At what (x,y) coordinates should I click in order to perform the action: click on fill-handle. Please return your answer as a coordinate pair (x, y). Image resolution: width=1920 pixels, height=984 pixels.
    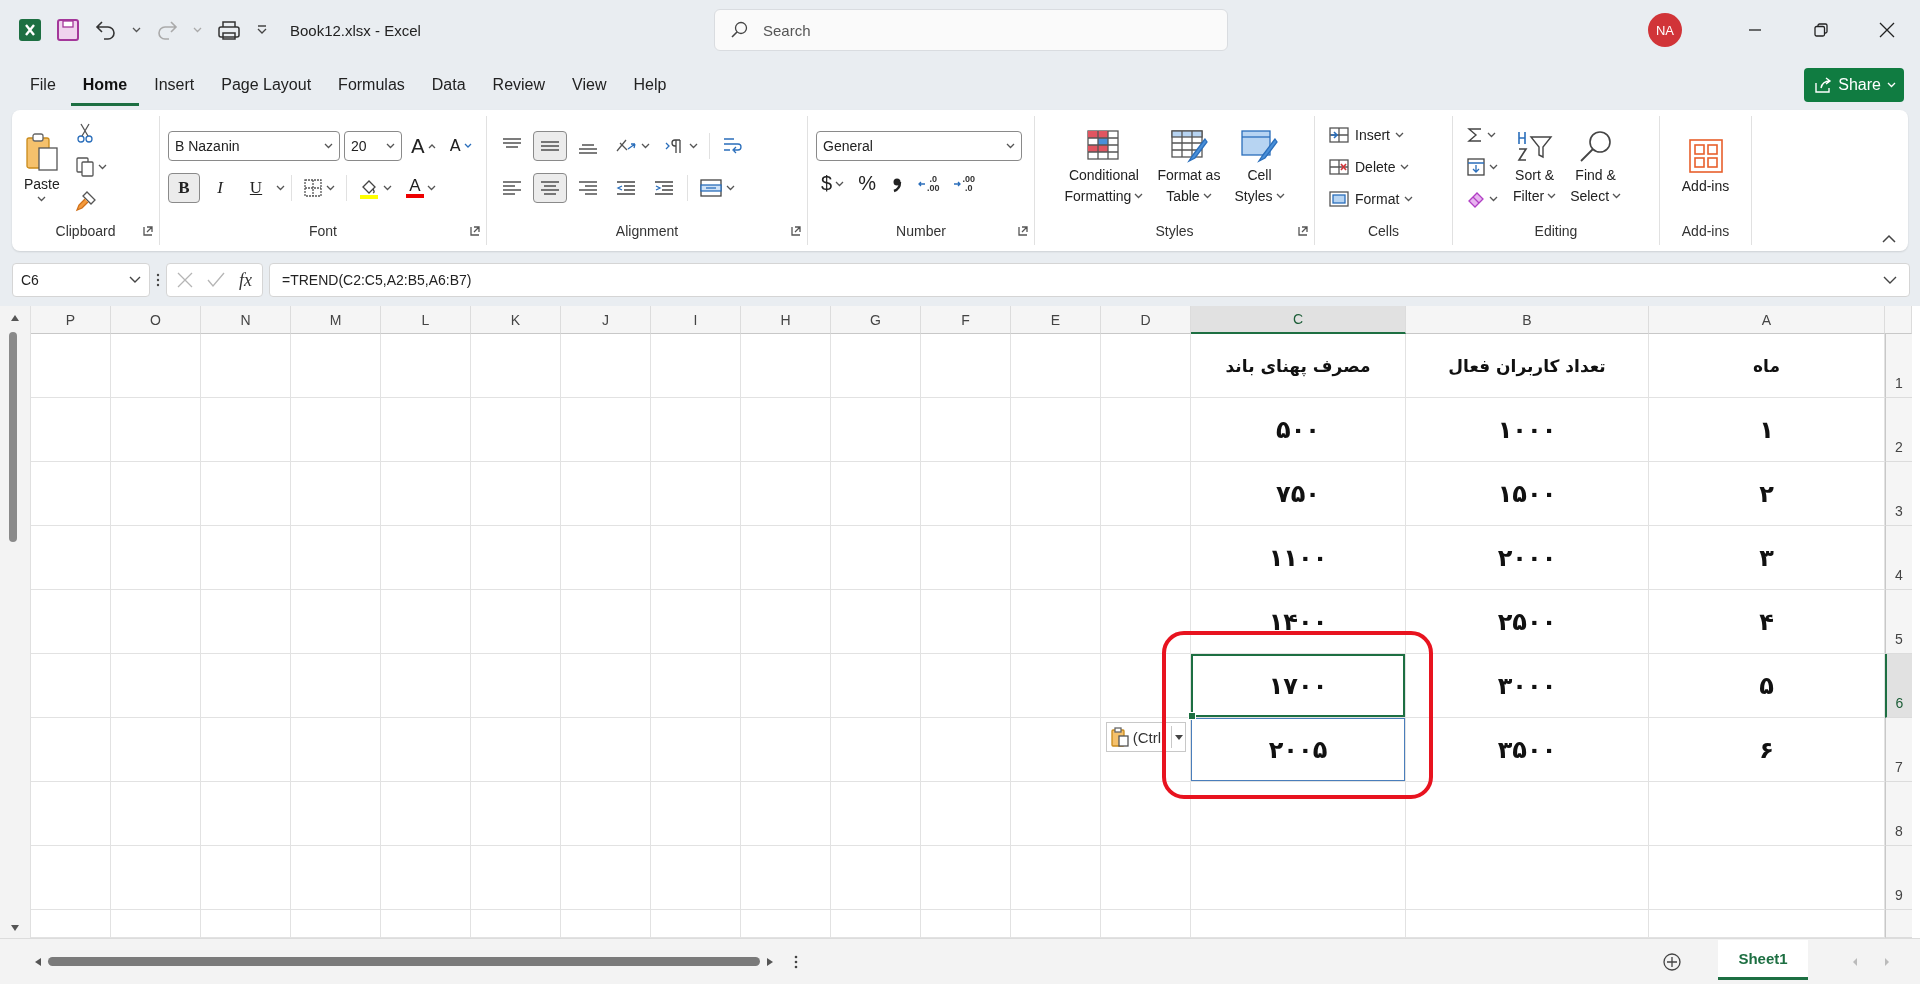
    Looking at the image, I should click on (1192, 716).